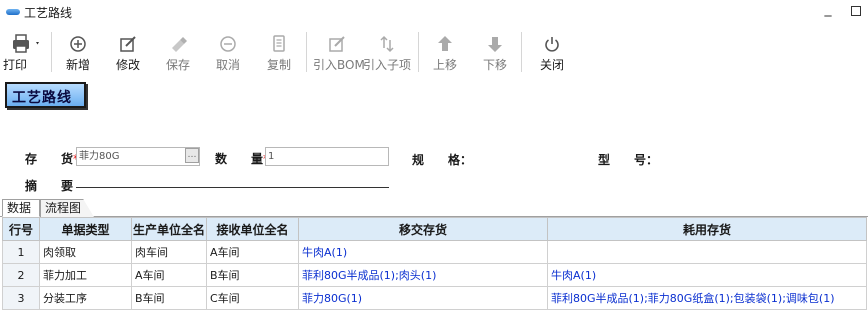 The width and height of the screenshot is (868, 317). Describe the element at coordinates (628, 160) in the screenshot. I see `model-label: 型 号：` at that location.